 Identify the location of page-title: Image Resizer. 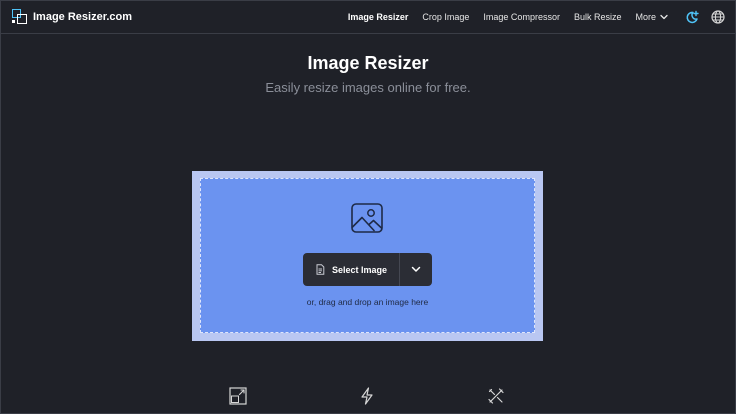
(368, 63).